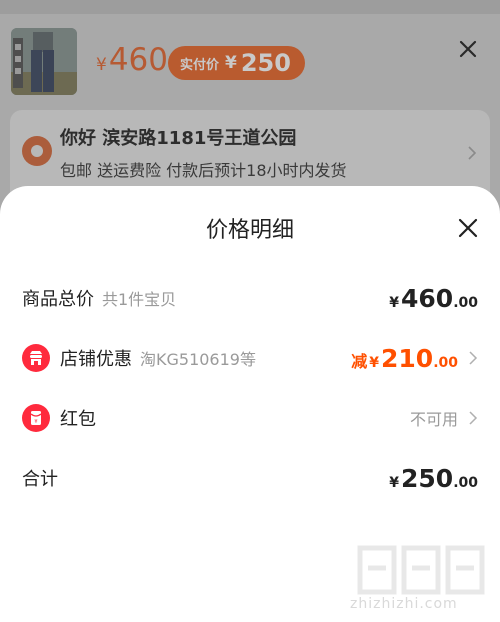  What do you see at coordinates (44, 61) in the screenshot?
I see `product-thumbnail` at bounding box center [44, 61].